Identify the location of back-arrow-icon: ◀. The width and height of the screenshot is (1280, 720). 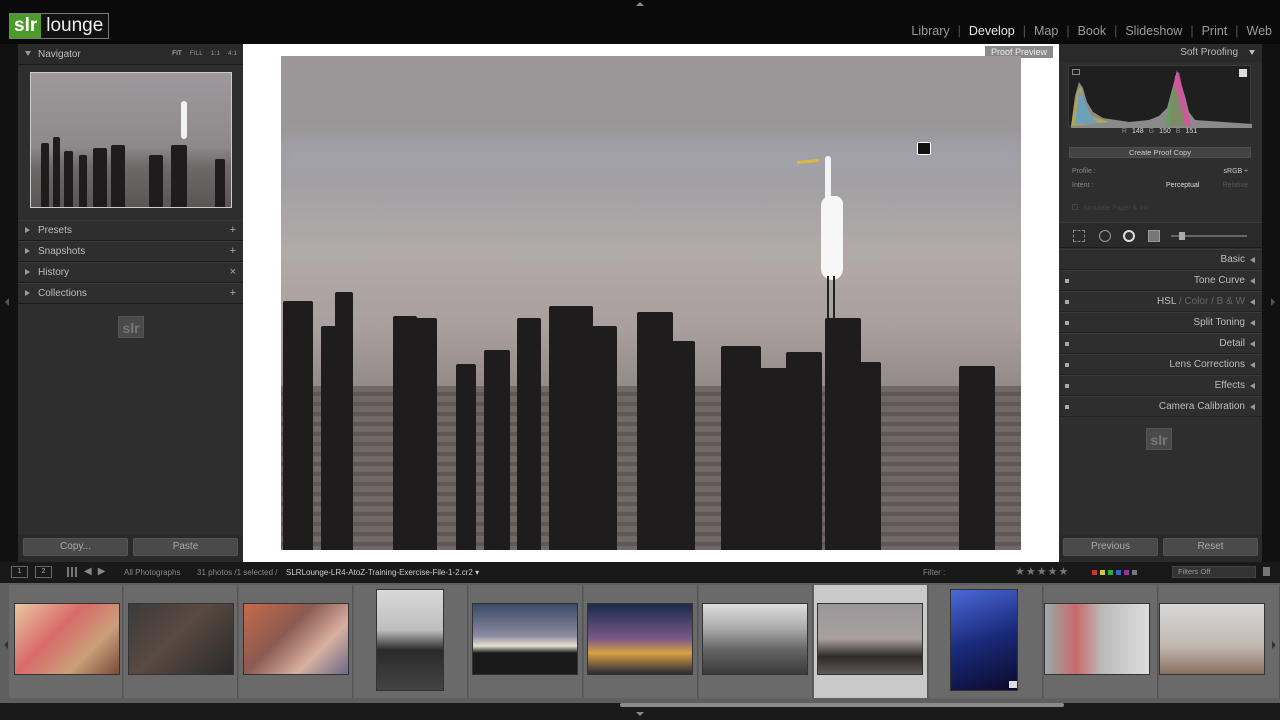
(91, 571).